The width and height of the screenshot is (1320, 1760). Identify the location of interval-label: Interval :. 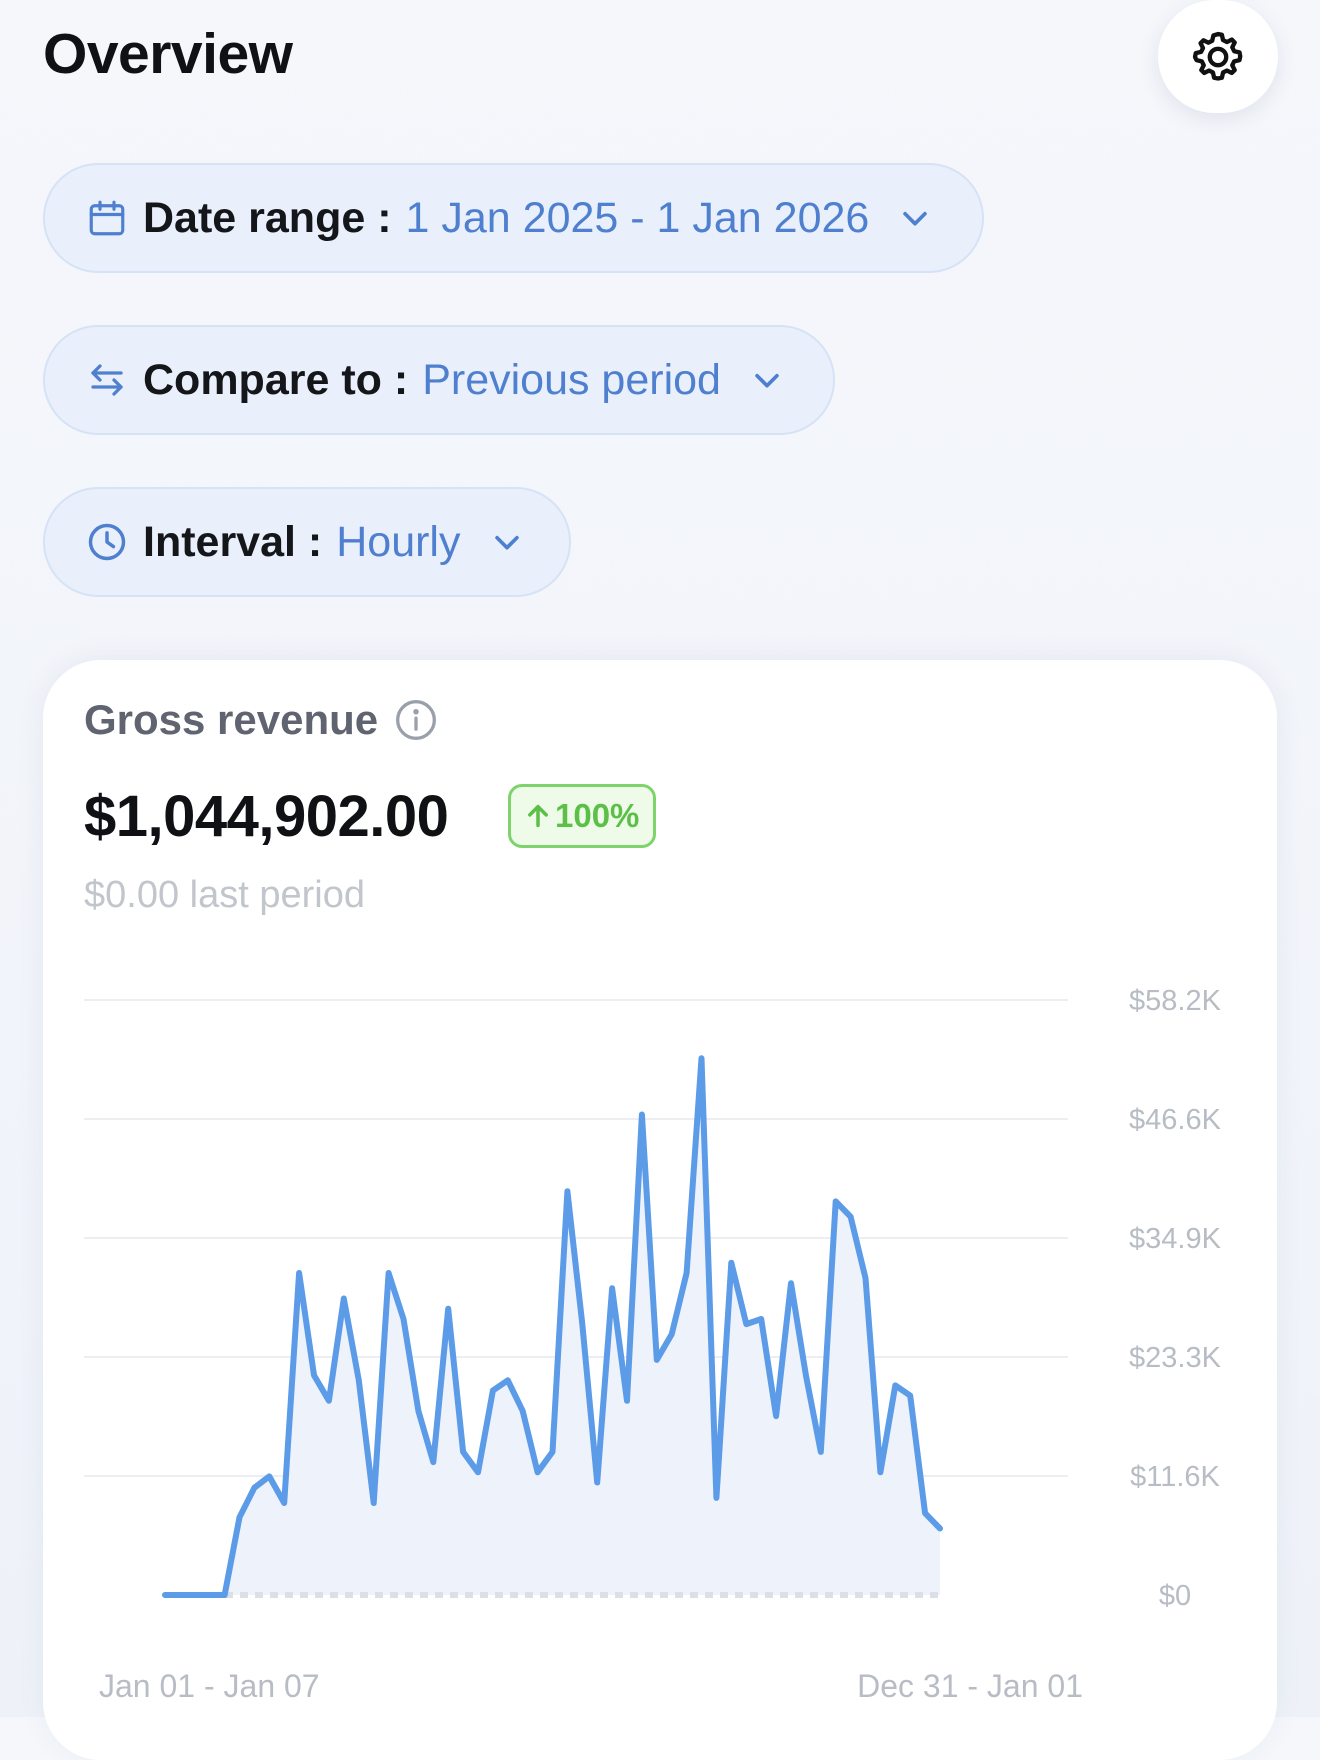
(233, 541).